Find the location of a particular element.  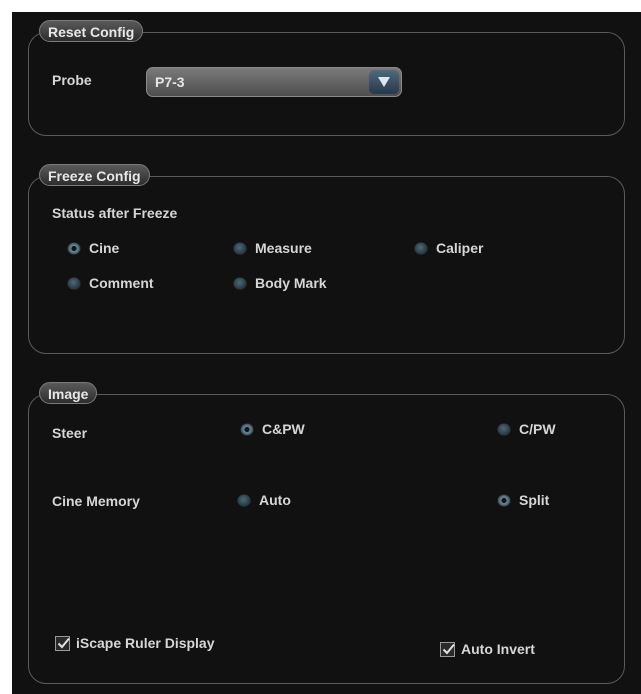

radio-caliper: Caliper is located at coordinates (449, 248).